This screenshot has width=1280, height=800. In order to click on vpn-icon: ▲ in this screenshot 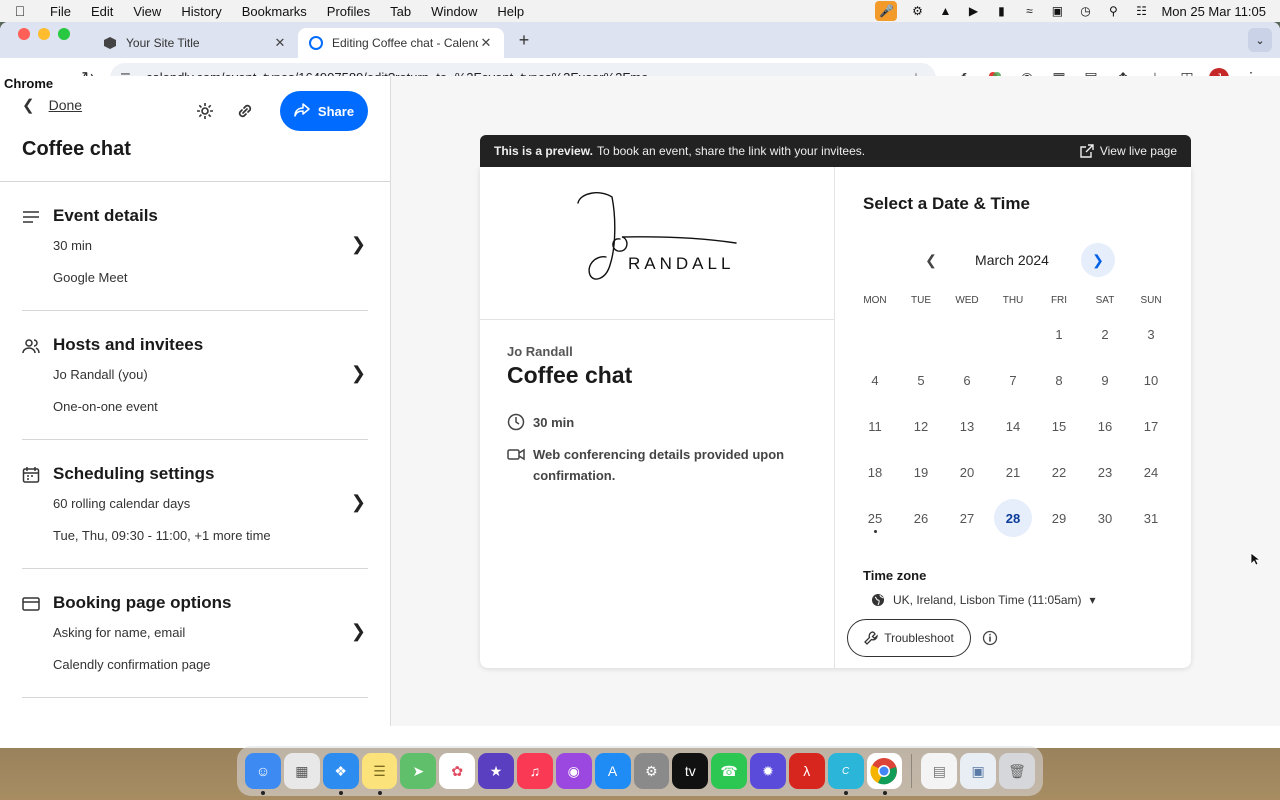, I will do `click(945, 11)`.